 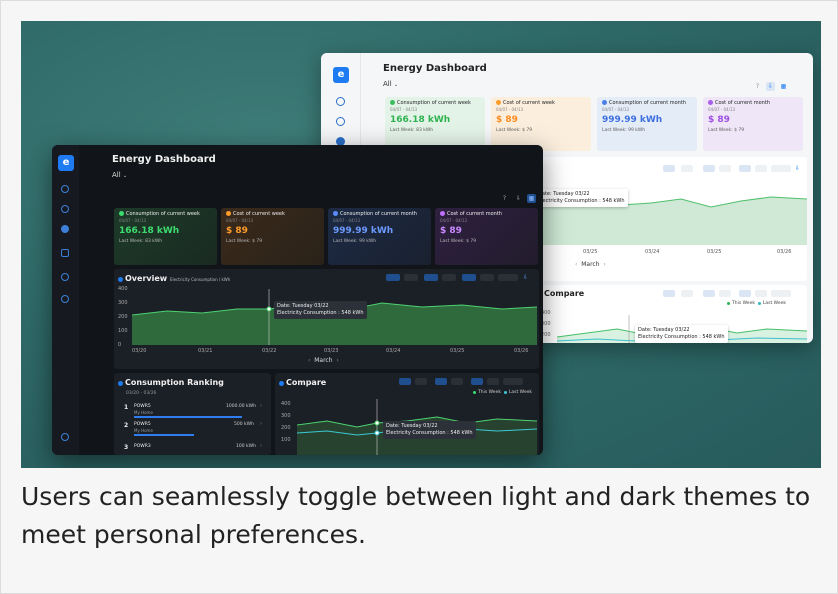 I want to click on support-icon, so click(x=65, y=437).